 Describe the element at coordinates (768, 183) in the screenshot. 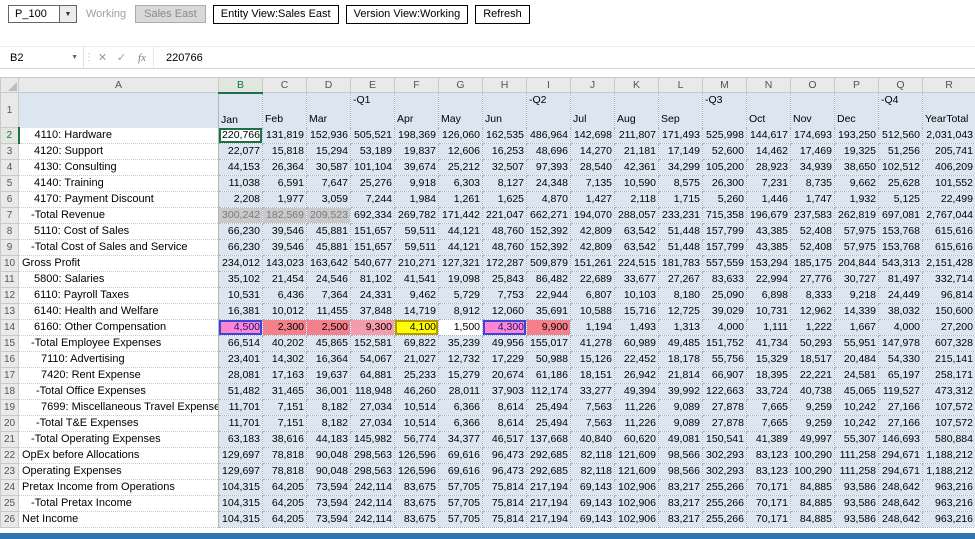

I see `cell-N5: 7,231` at that location.